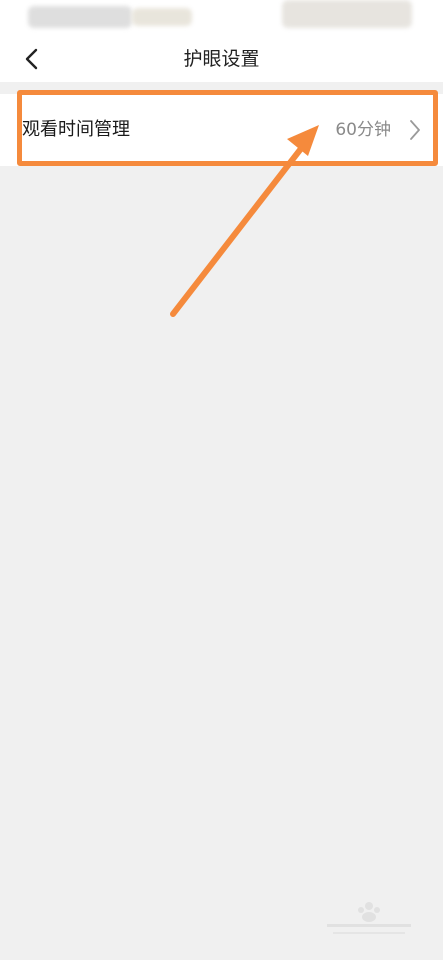 The width and height of the screenshot is (443, 960). Describe the element at coordinates (363, 130) in the screenshot. I see `settings-item-value: 60分钟` at that location.